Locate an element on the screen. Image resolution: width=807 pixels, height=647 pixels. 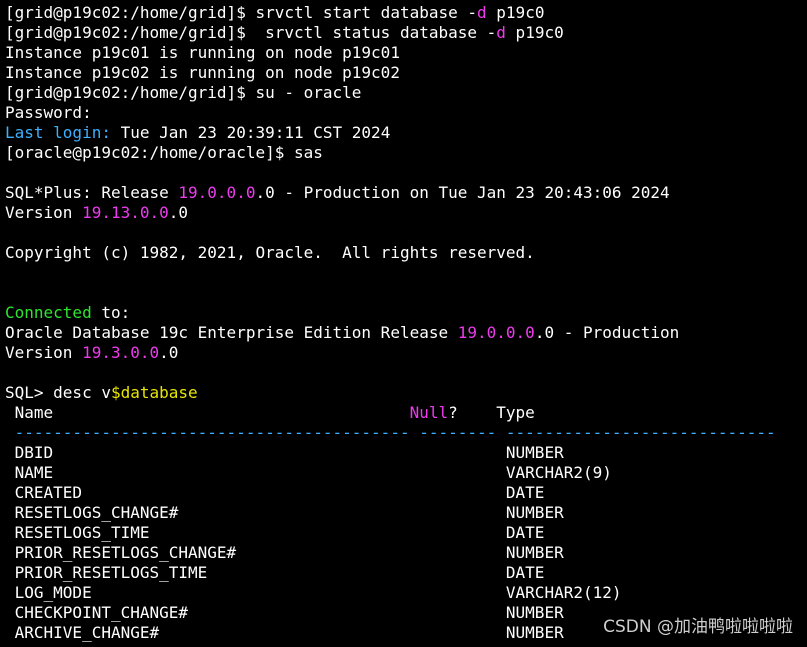
terminal-text-segment: 19.3.0.0 is located at coordinates (121, 352).